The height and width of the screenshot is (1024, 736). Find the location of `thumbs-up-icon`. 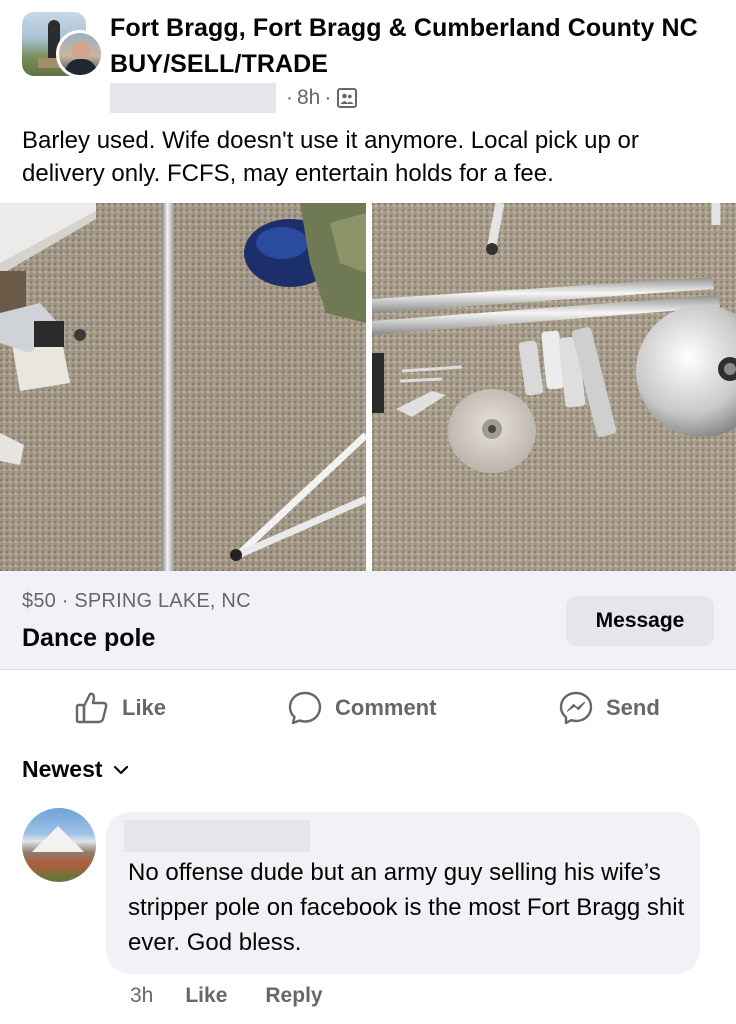

thumbs-up-icon is located at coordinates (91, 708).